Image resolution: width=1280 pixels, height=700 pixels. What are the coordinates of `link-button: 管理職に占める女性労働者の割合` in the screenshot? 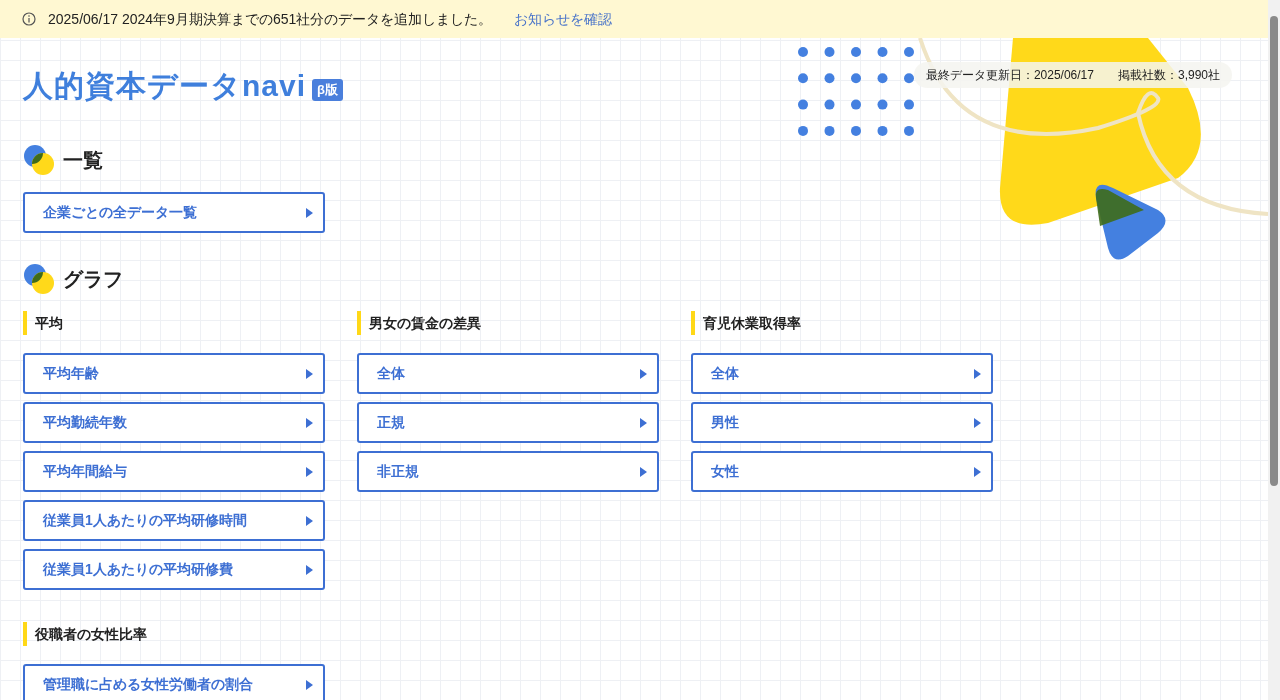 It's located at (174, 682).